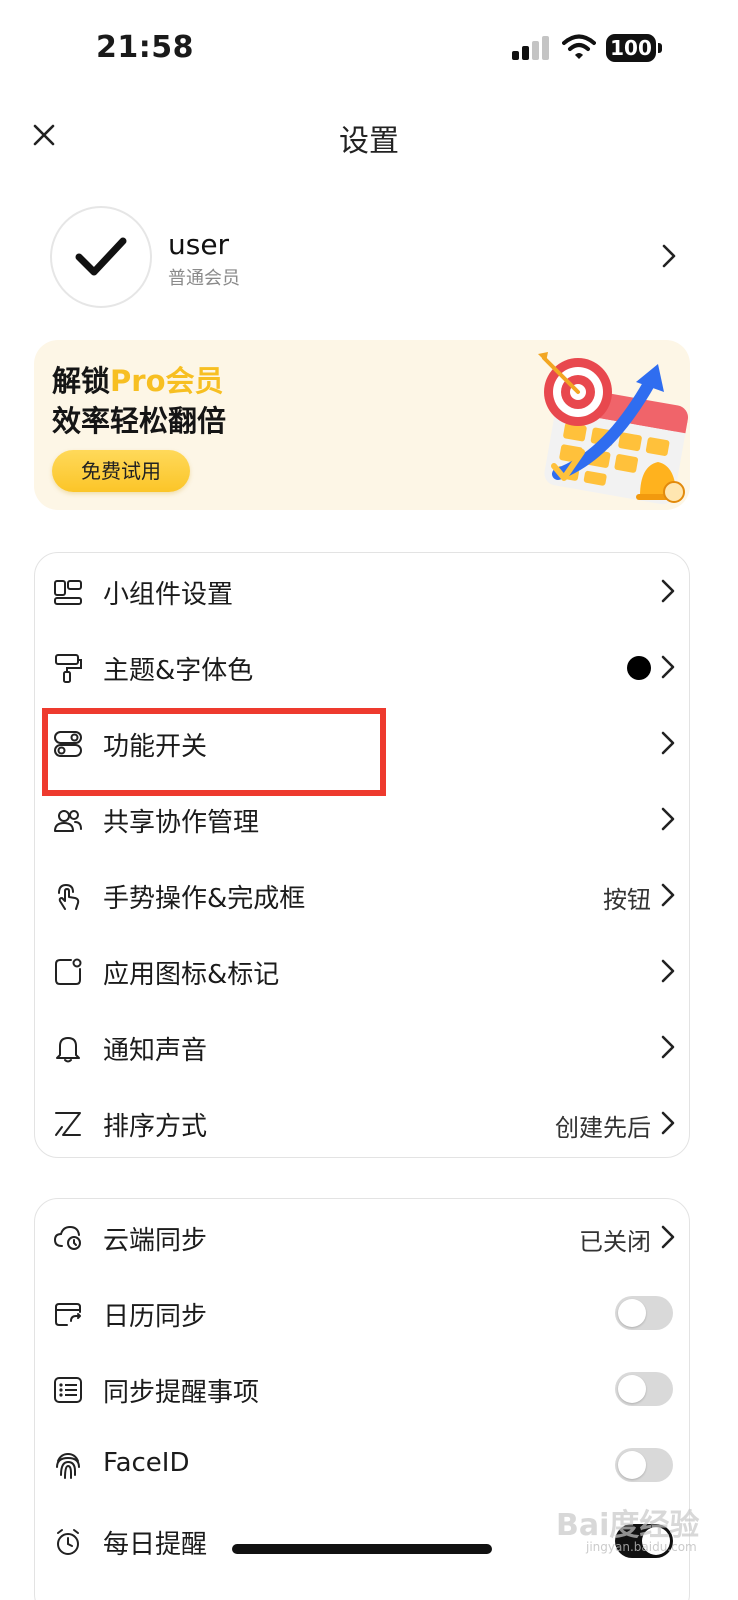 The image size is (738, 1600). What do you see at coordinates (627, 900) in the screenshot?
I see `row-value: 按钮` at bounding box center [627, 900].